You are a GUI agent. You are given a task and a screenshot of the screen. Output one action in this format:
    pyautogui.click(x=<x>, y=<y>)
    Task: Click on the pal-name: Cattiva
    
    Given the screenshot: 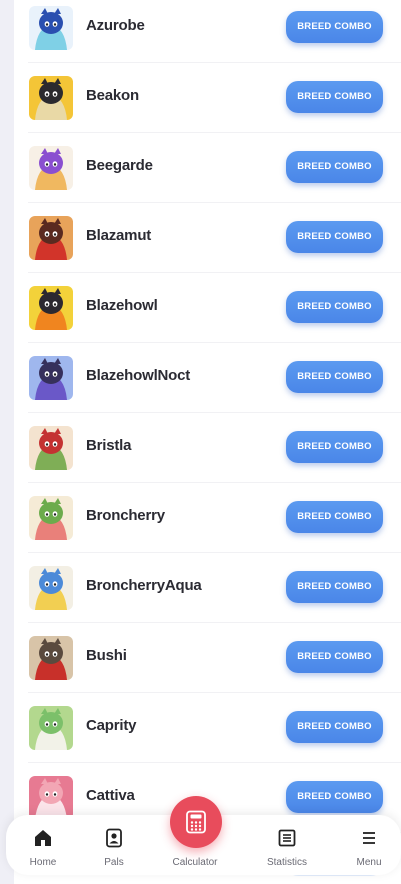 What is the action you would take?
    pyautogui.click(x=110, y=795)
    